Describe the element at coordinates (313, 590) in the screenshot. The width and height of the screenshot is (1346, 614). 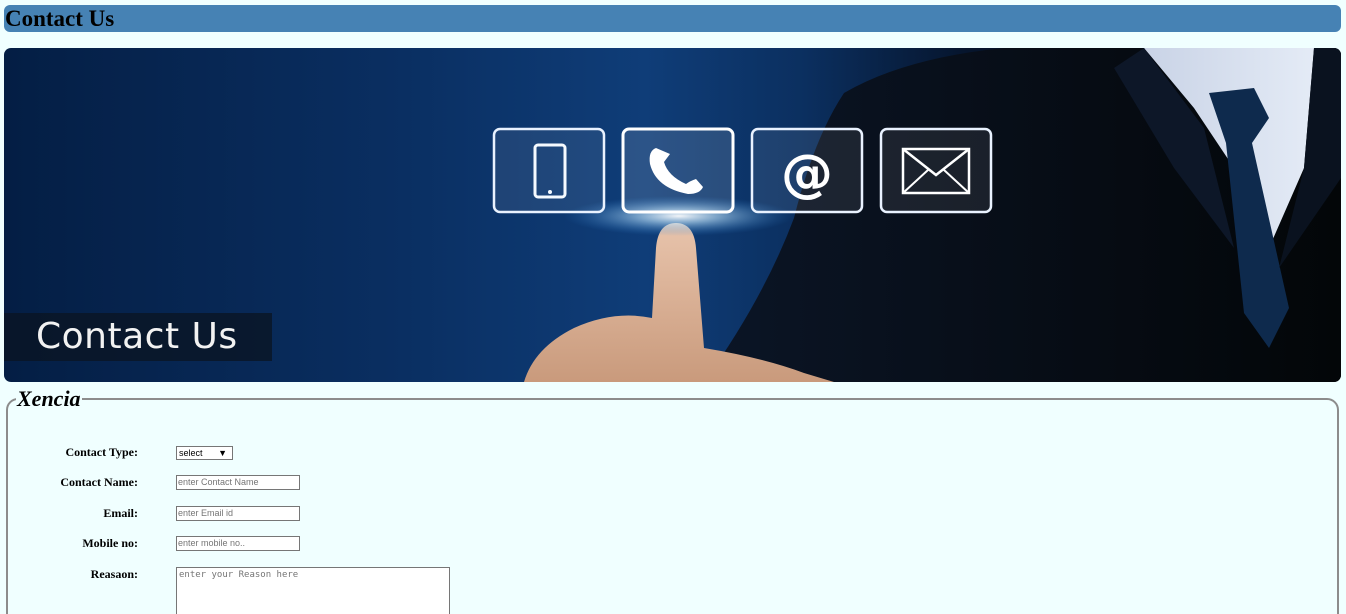
I see `reason-textarea: enter your Reason here` at that location.